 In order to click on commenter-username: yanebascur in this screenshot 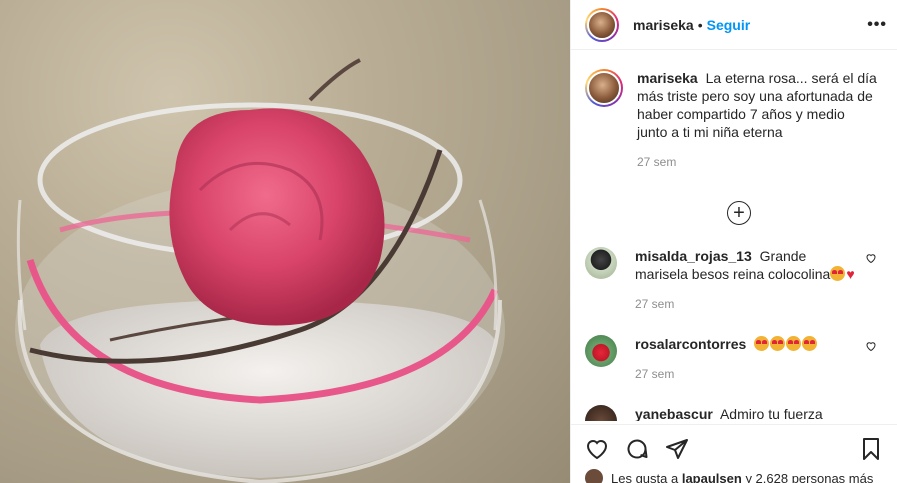, I will do `click(674, 413)`.